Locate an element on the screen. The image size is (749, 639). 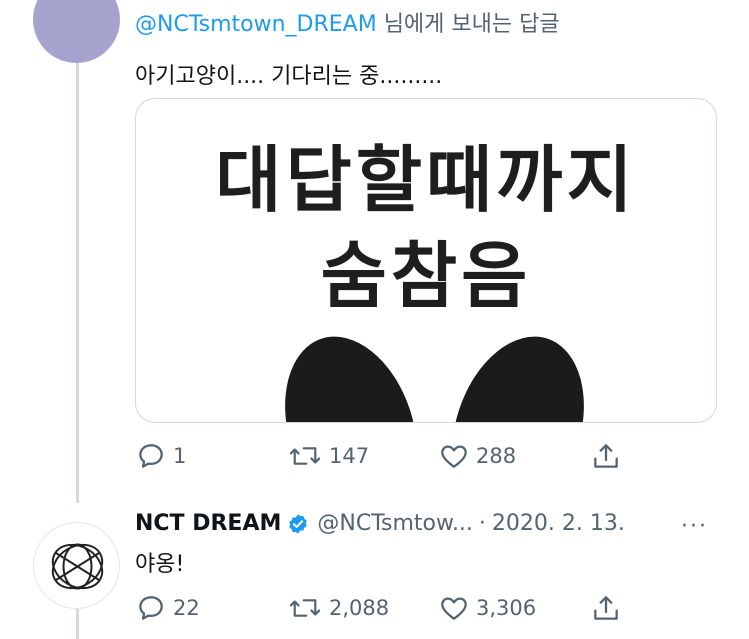
verified-badge is located at coordinates (298, 524).